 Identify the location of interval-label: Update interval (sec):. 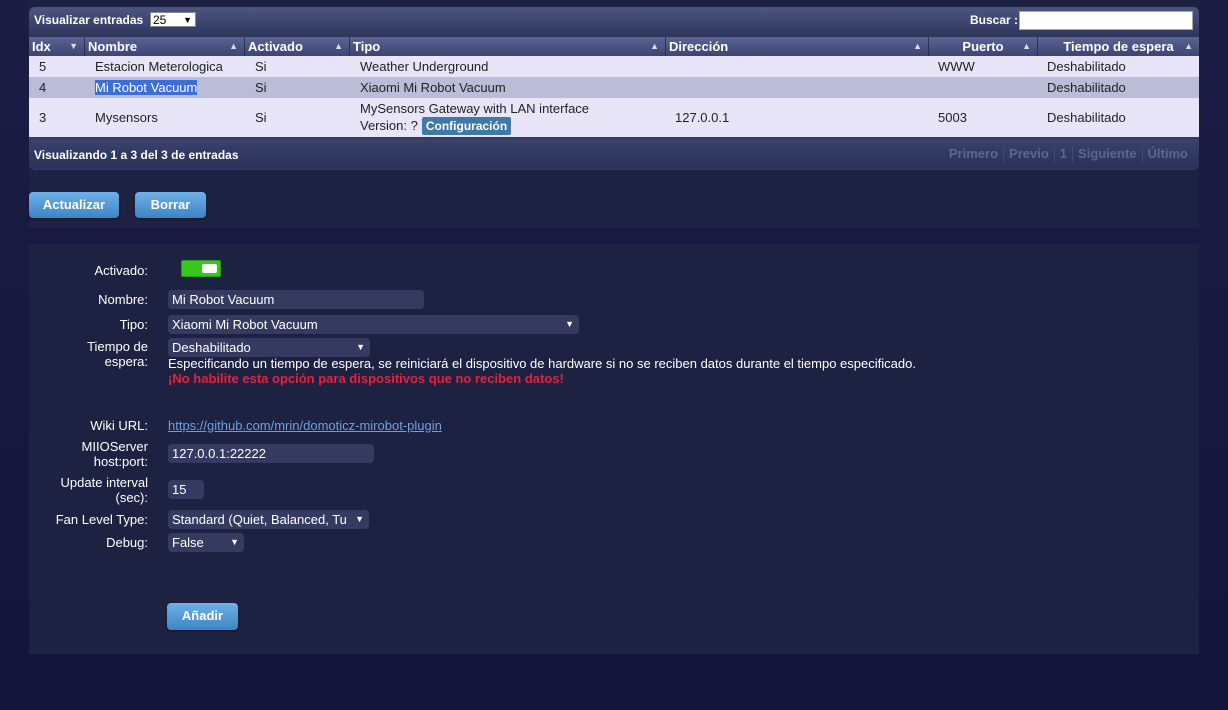
(104, 490).